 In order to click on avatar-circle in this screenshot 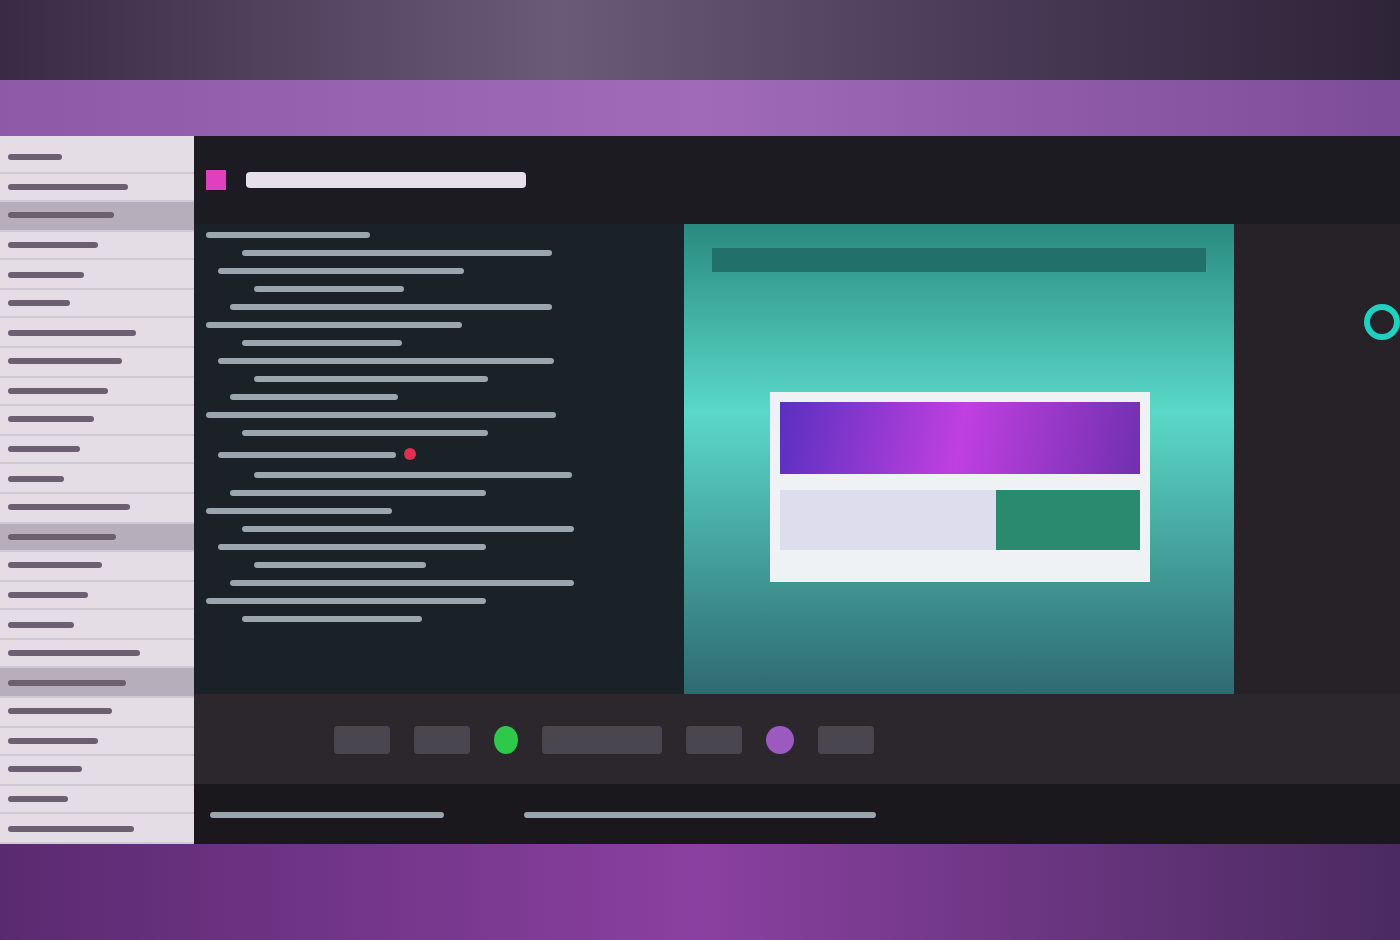, I will do `click(780, 739)`.